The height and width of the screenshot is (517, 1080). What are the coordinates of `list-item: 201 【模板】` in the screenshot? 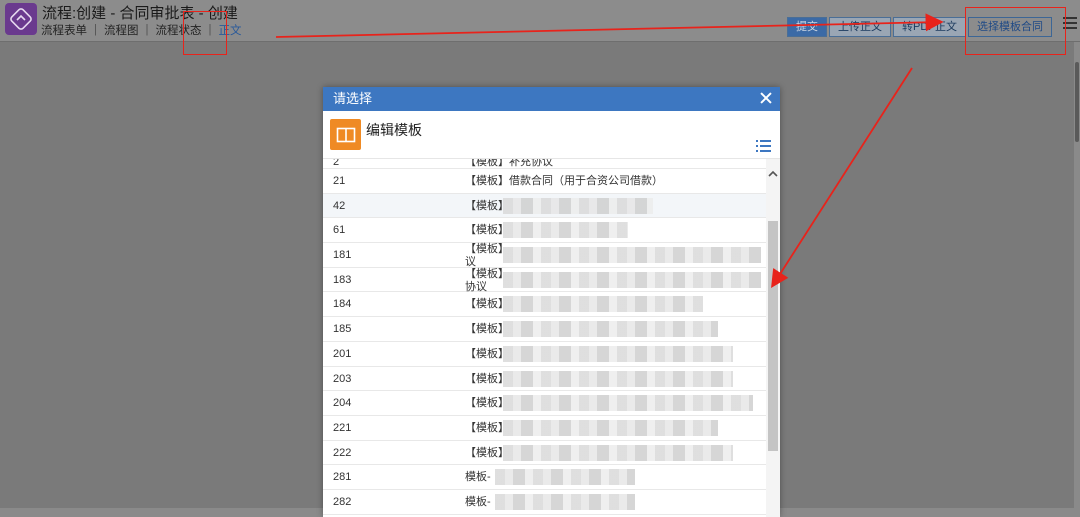 It's located at (544, 354).